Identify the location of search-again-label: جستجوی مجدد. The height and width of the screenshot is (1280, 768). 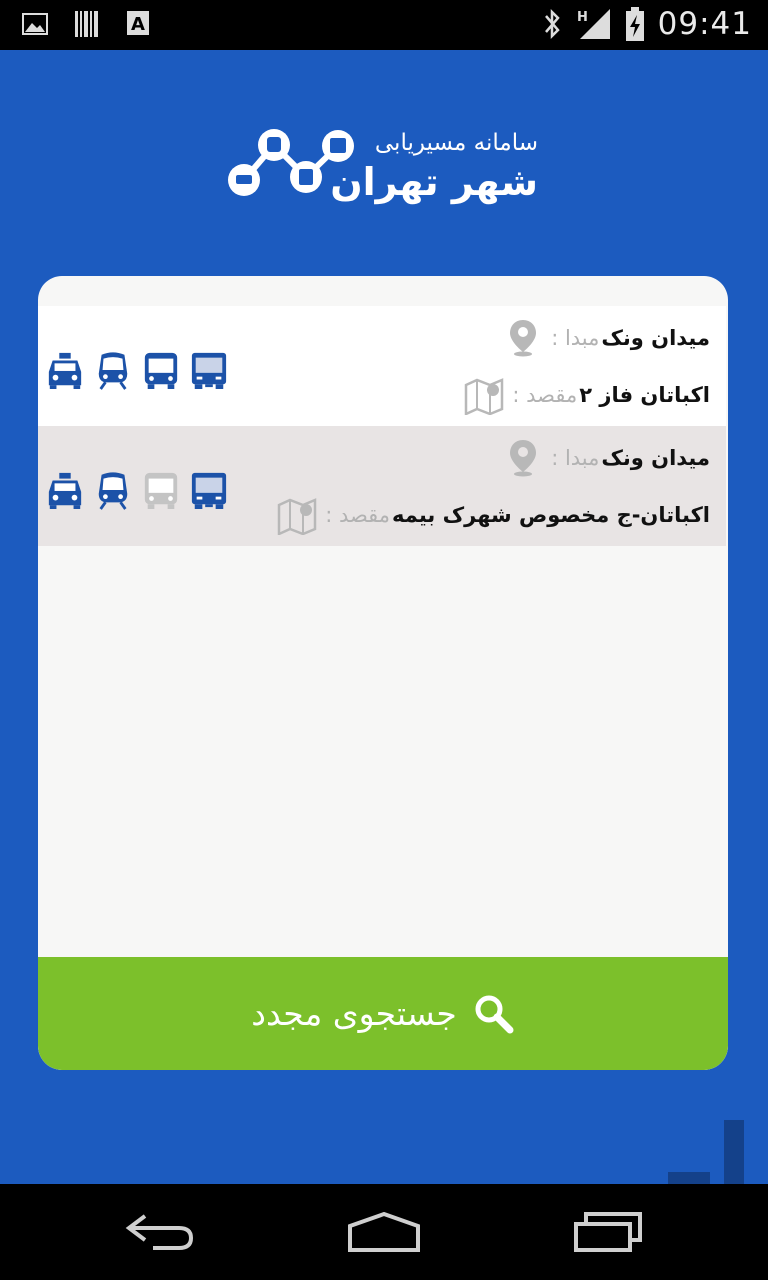
(354, 1013).